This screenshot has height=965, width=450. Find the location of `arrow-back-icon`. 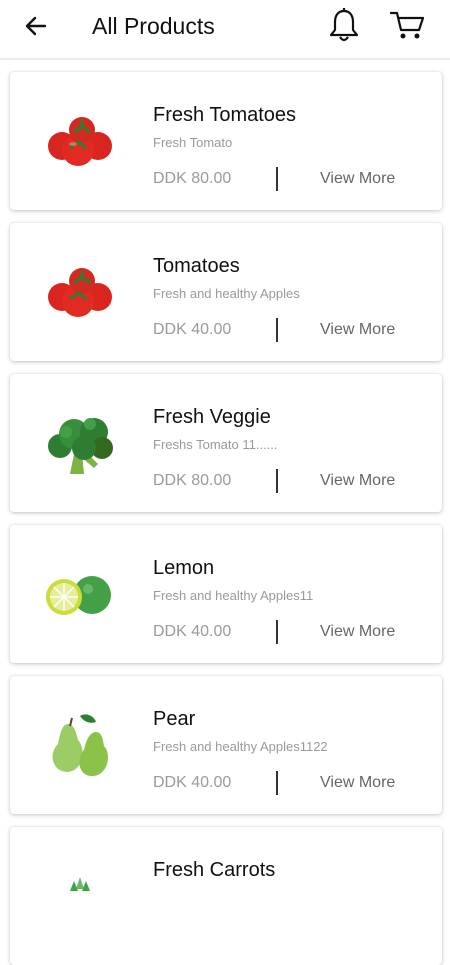

arrow-back-icon is located at coordinates (36, 26).